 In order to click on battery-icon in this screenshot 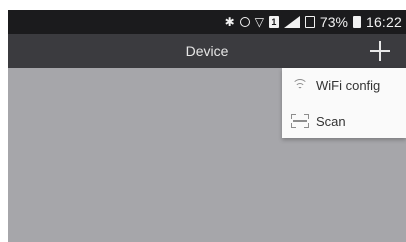, I will do `click(356, 22)`.